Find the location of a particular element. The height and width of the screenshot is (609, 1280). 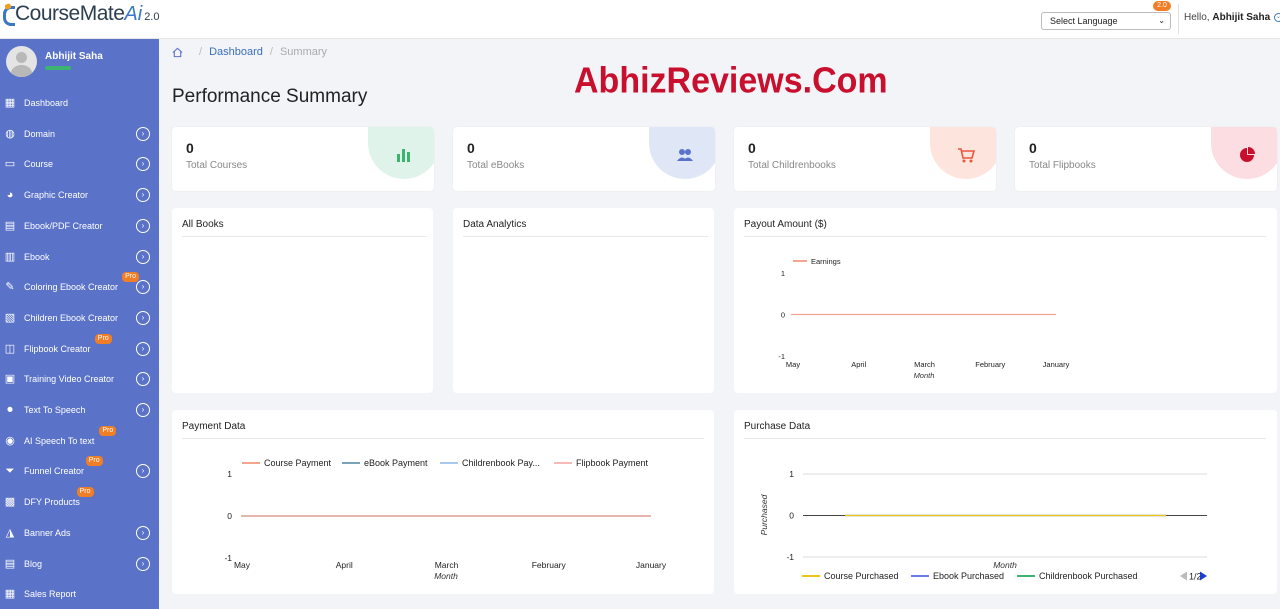

open-book-icon: ◫ is located at coordinates (10, 348).